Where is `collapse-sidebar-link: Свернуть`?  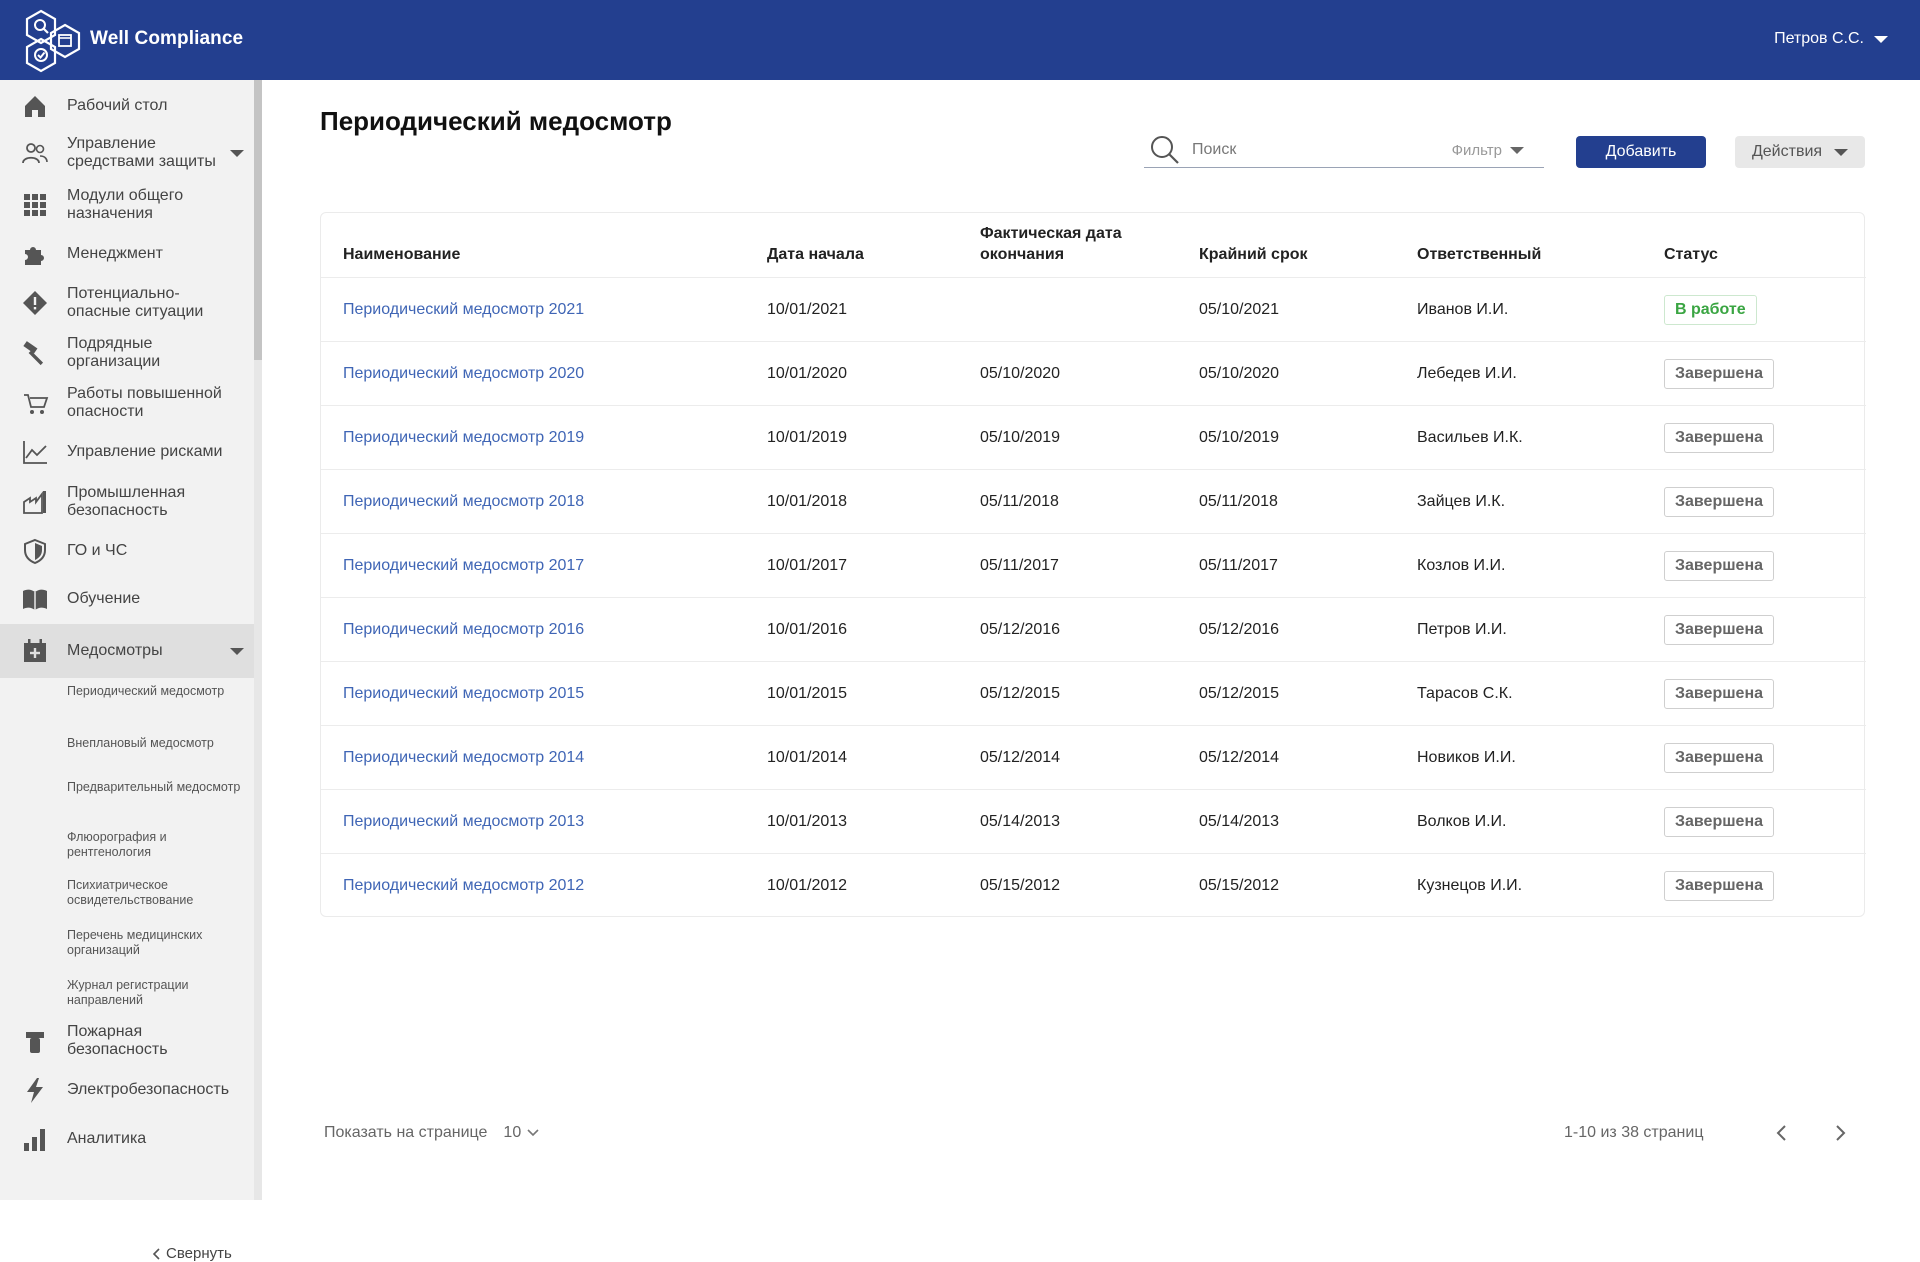 collapse-sidebar-link: Свернуть is located at coordinates (192, 1253).